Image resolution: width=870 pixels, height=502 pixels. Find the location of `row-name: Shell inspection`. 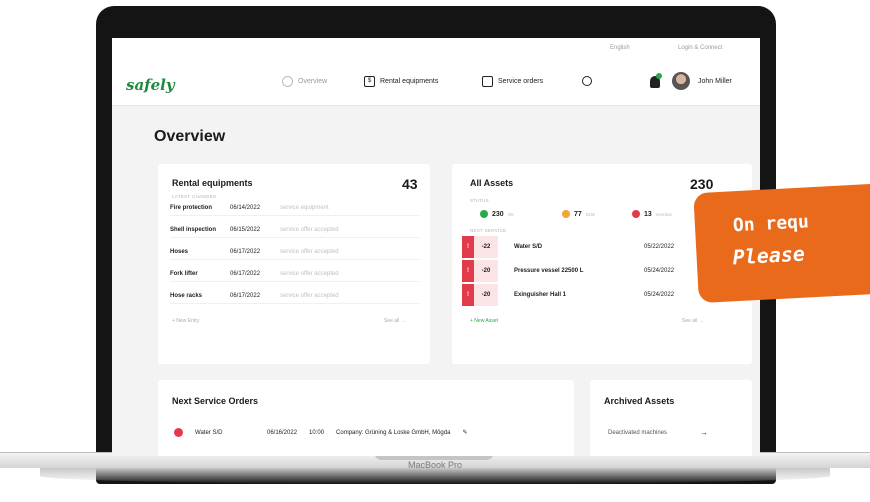

row-name: Shell inspection is located at coordinates (193, 229).